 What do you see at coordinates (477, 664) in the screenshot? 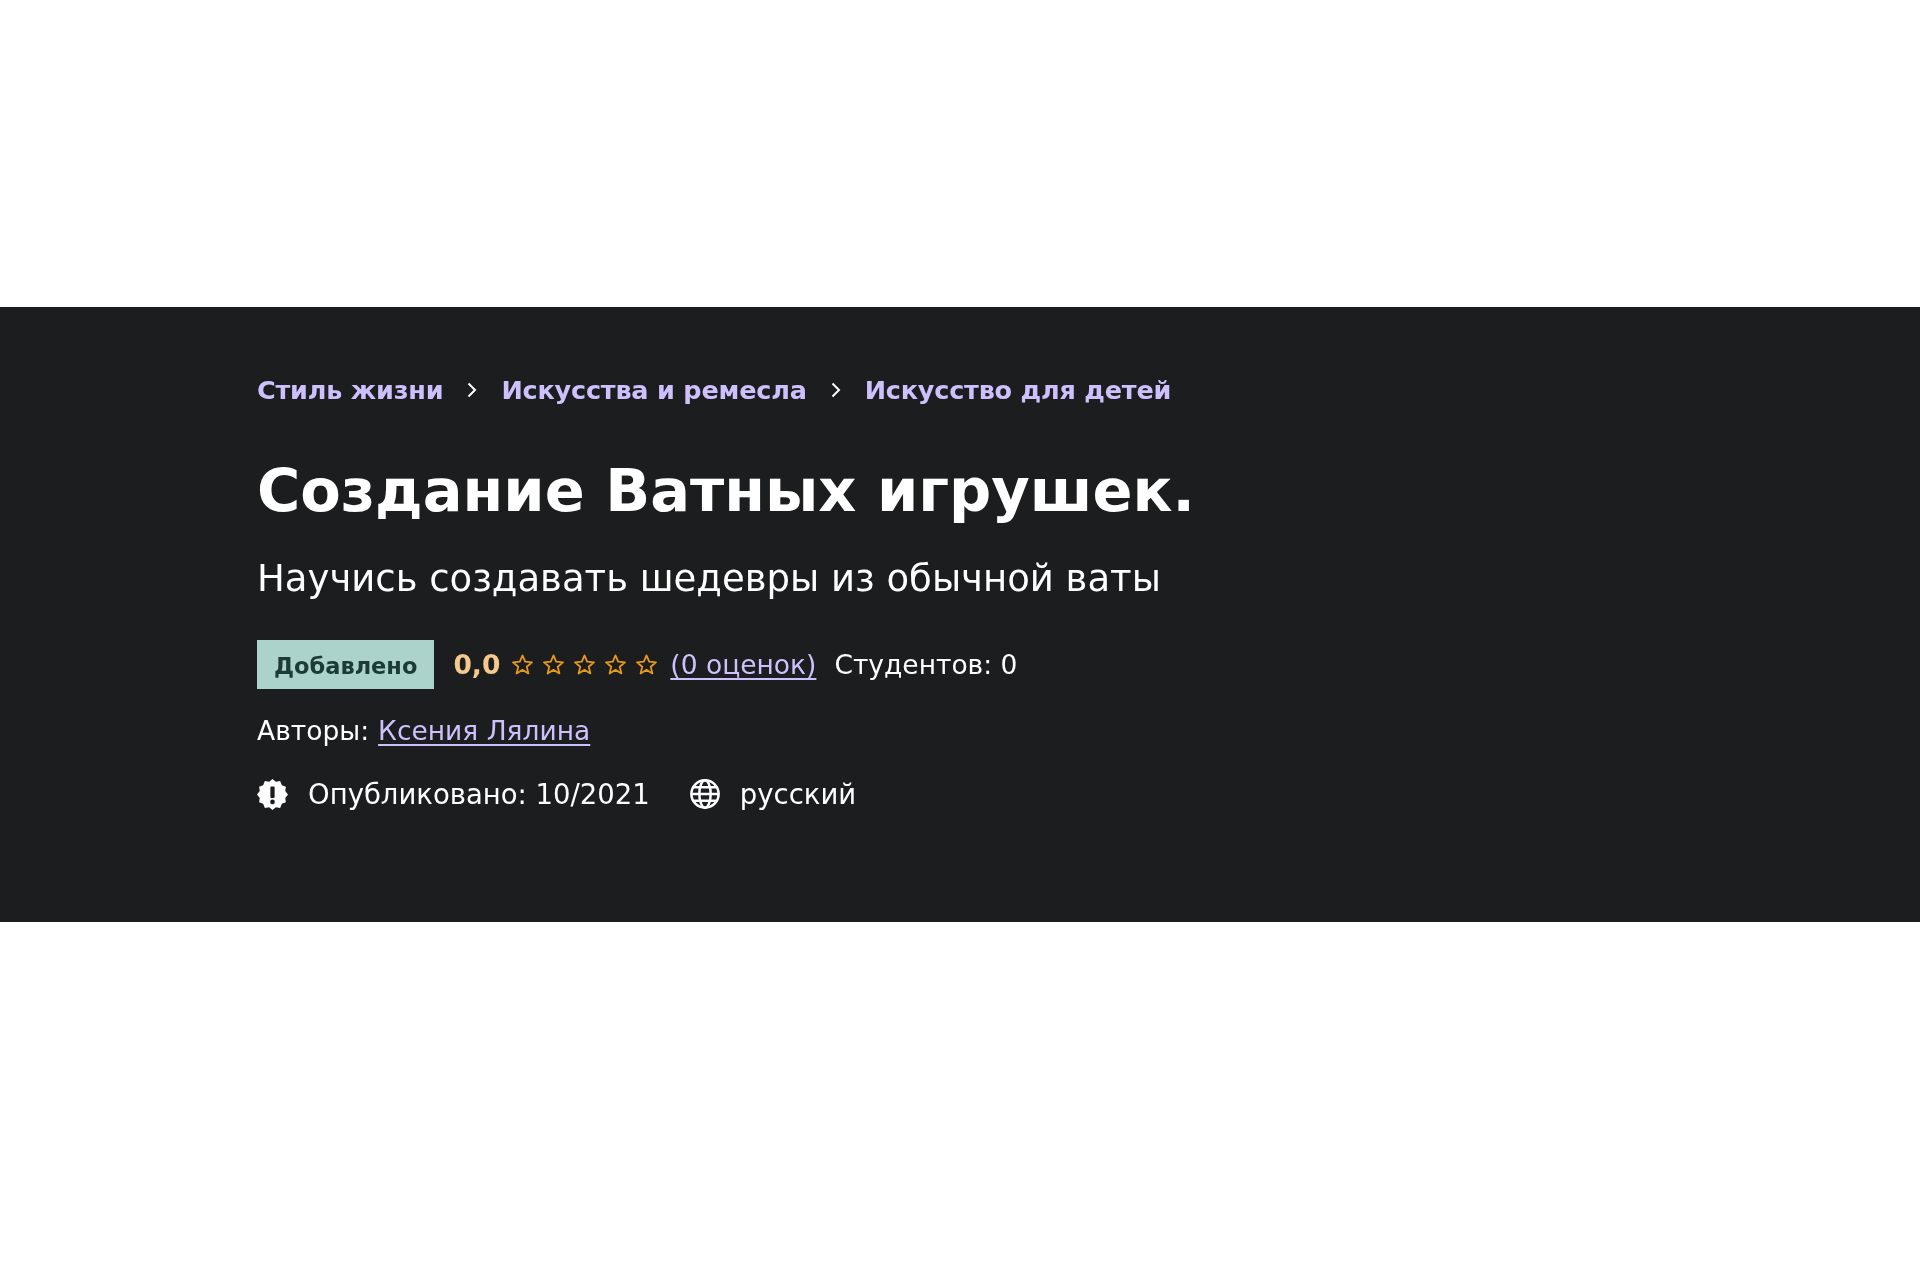
I see `rating-score: 0,0` at bounding box center [477, 664].